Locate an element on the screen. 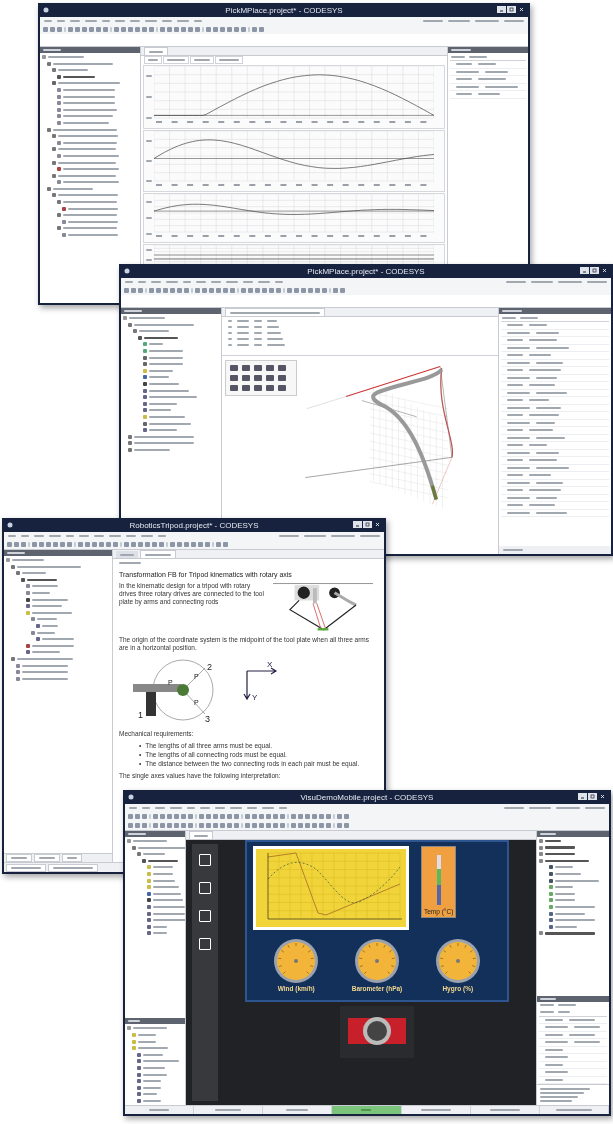  panel-tab is located at coordinates (555, 550).